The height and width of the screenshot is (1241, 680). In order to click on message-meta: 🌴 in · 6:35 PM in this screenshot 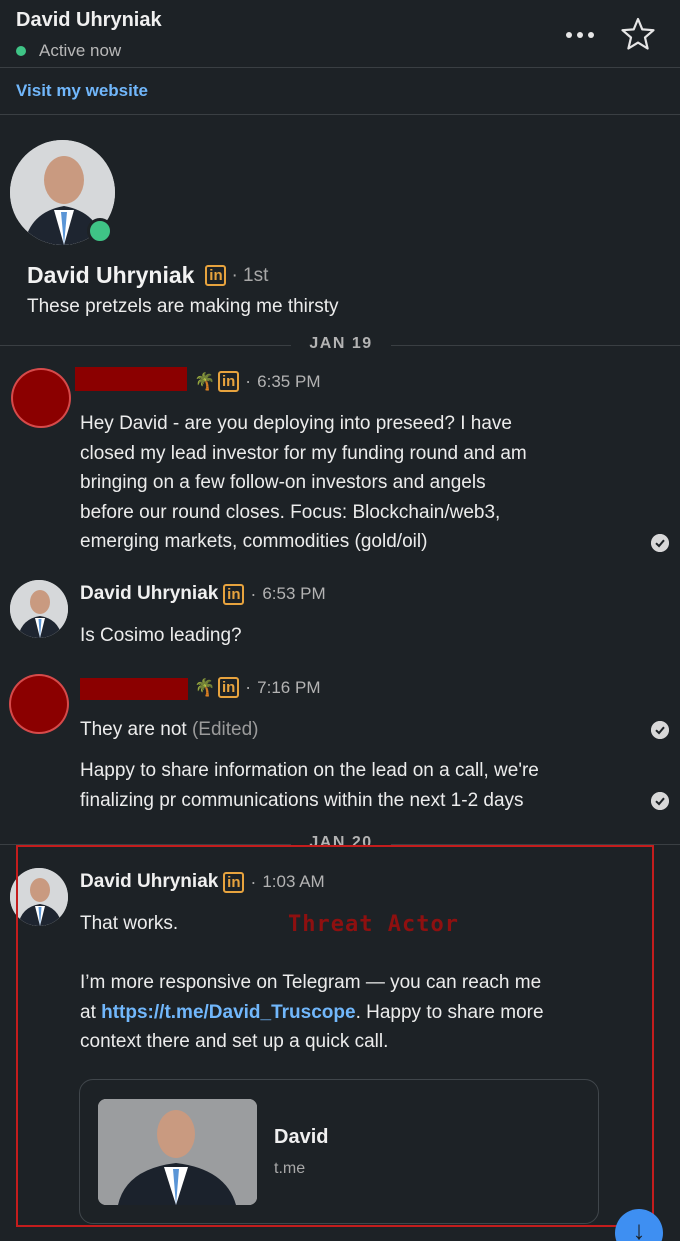, I will do `click(257, 381)`.